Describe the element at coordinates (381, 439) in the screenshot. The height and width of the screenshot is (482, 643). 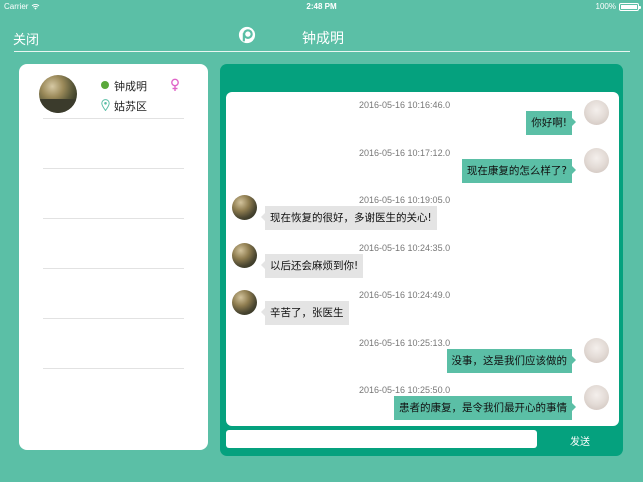
I see `message-input` at that location.